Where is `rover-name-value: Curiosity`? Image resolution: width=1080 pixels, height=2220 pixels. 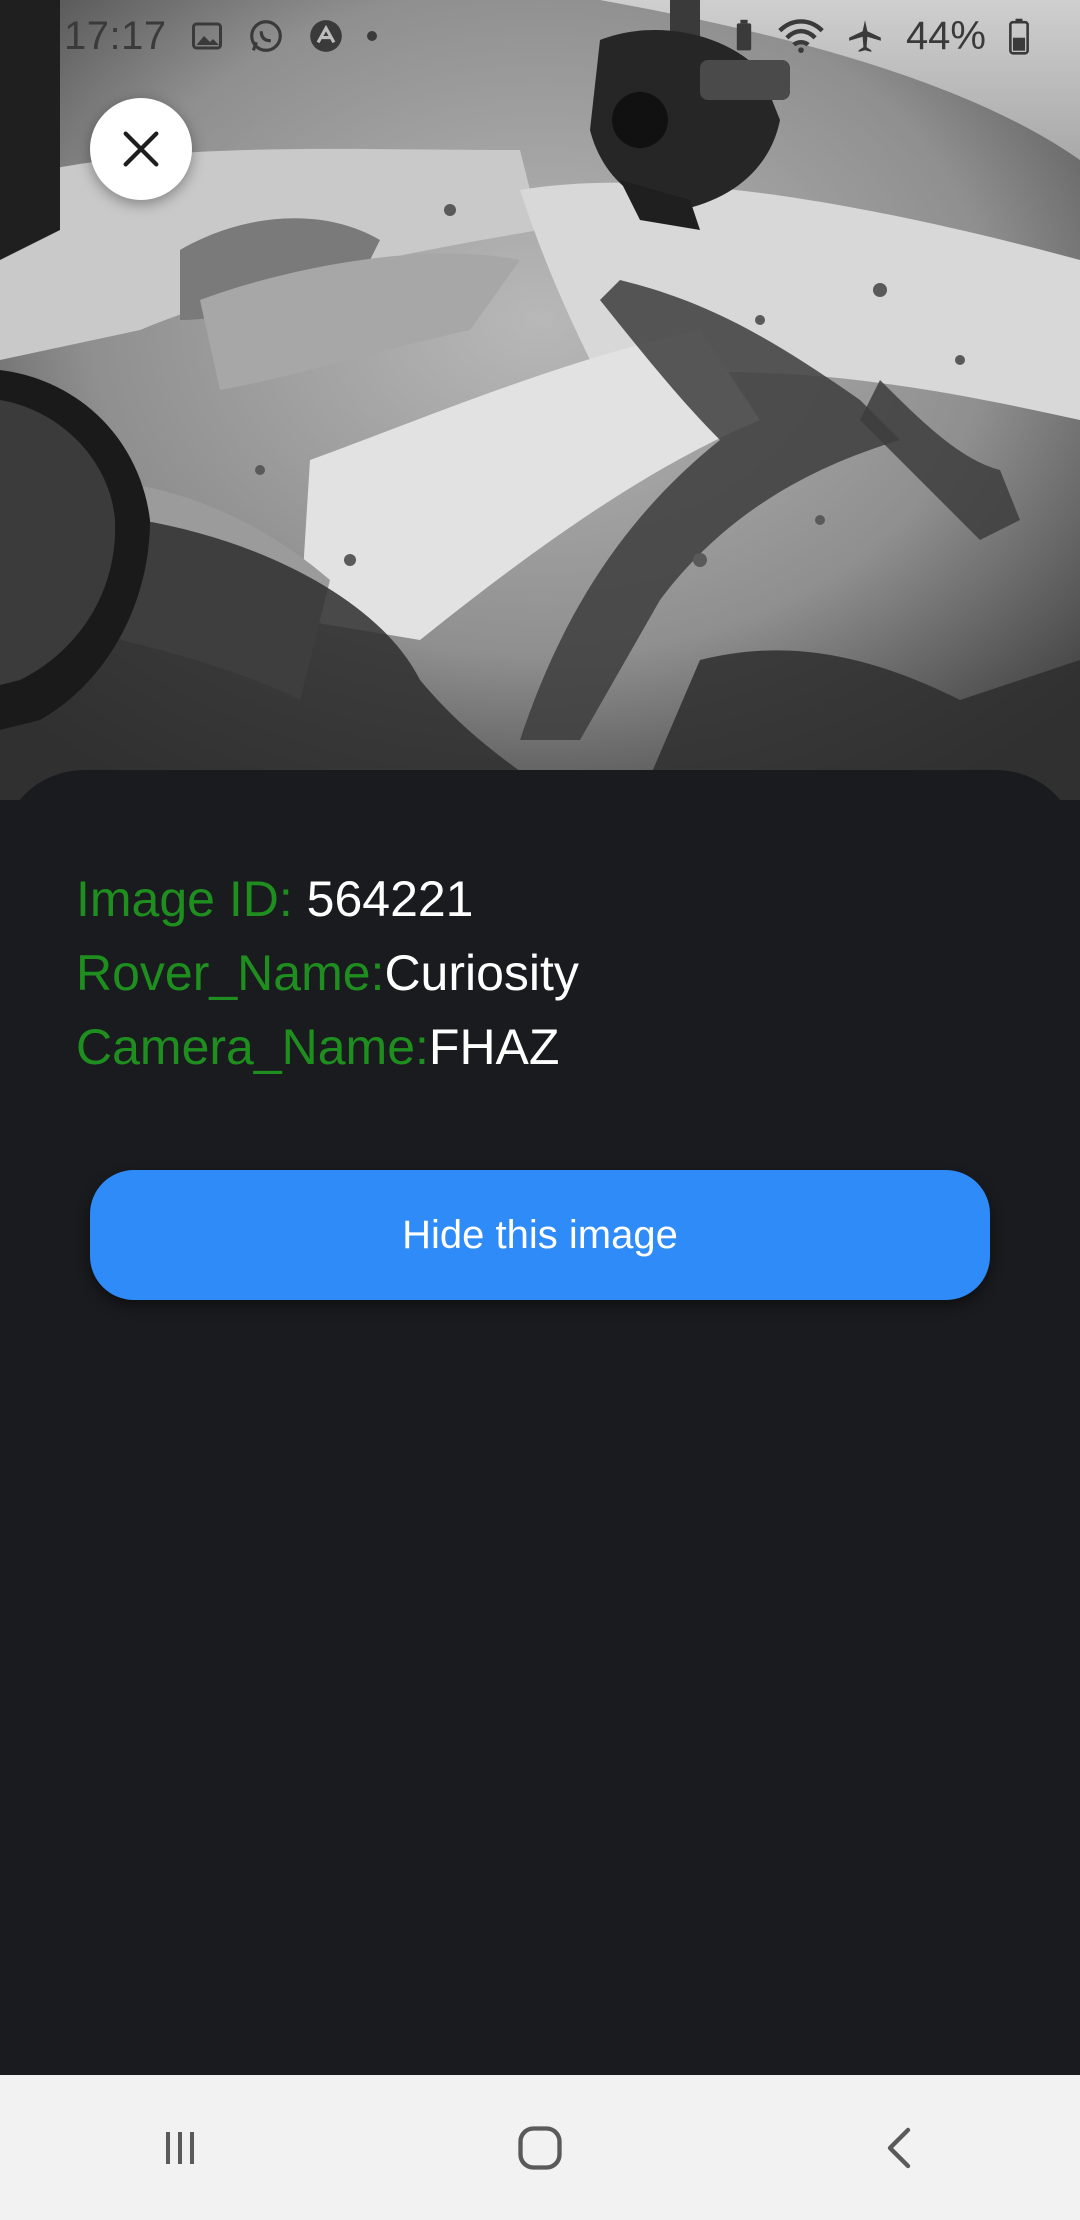
rover-name-value: Curiosity is located at coordinates (481, 973).